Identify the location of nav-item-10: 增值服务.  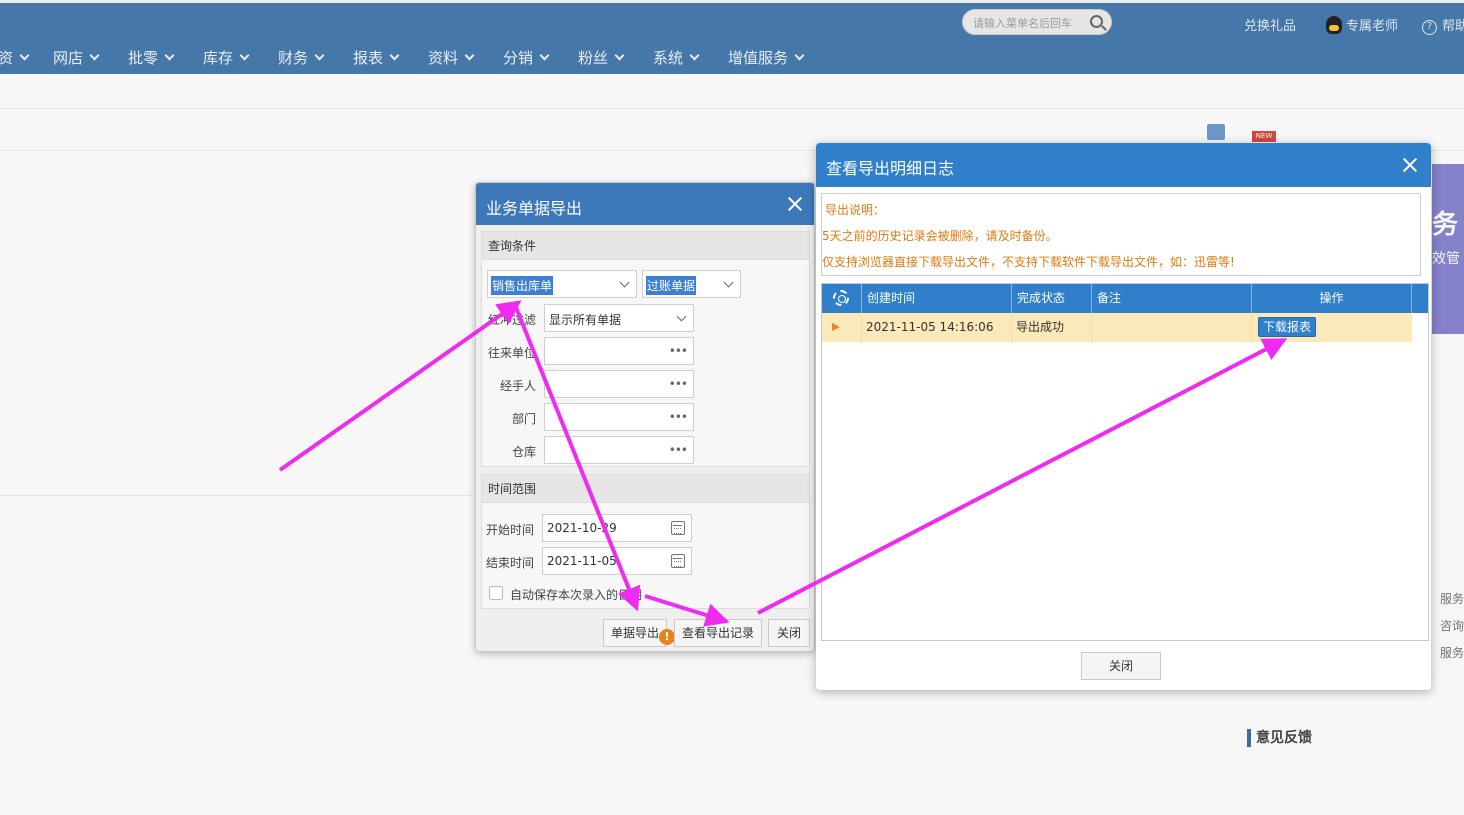
(766, 57).